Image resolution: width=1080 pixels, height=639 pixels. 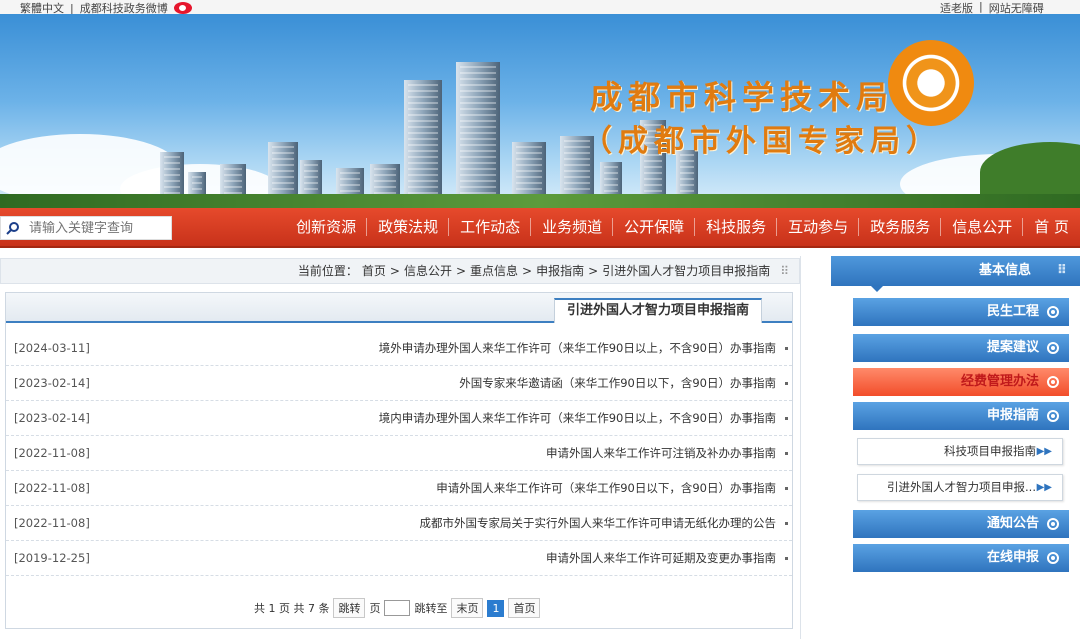 What do you see at coordinates (327, 271) in the screenshot?
I see `breadcrumb-label: 当前位置：` at bounding box center [327, 271].